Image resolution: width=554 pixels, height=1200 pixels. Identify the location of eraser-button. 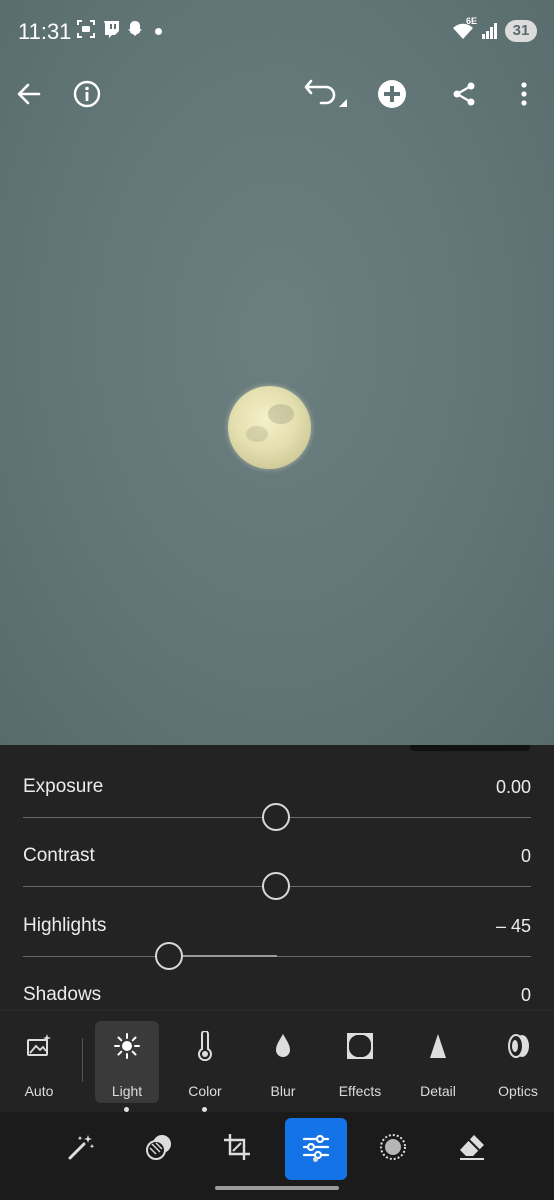
(472, 1149).